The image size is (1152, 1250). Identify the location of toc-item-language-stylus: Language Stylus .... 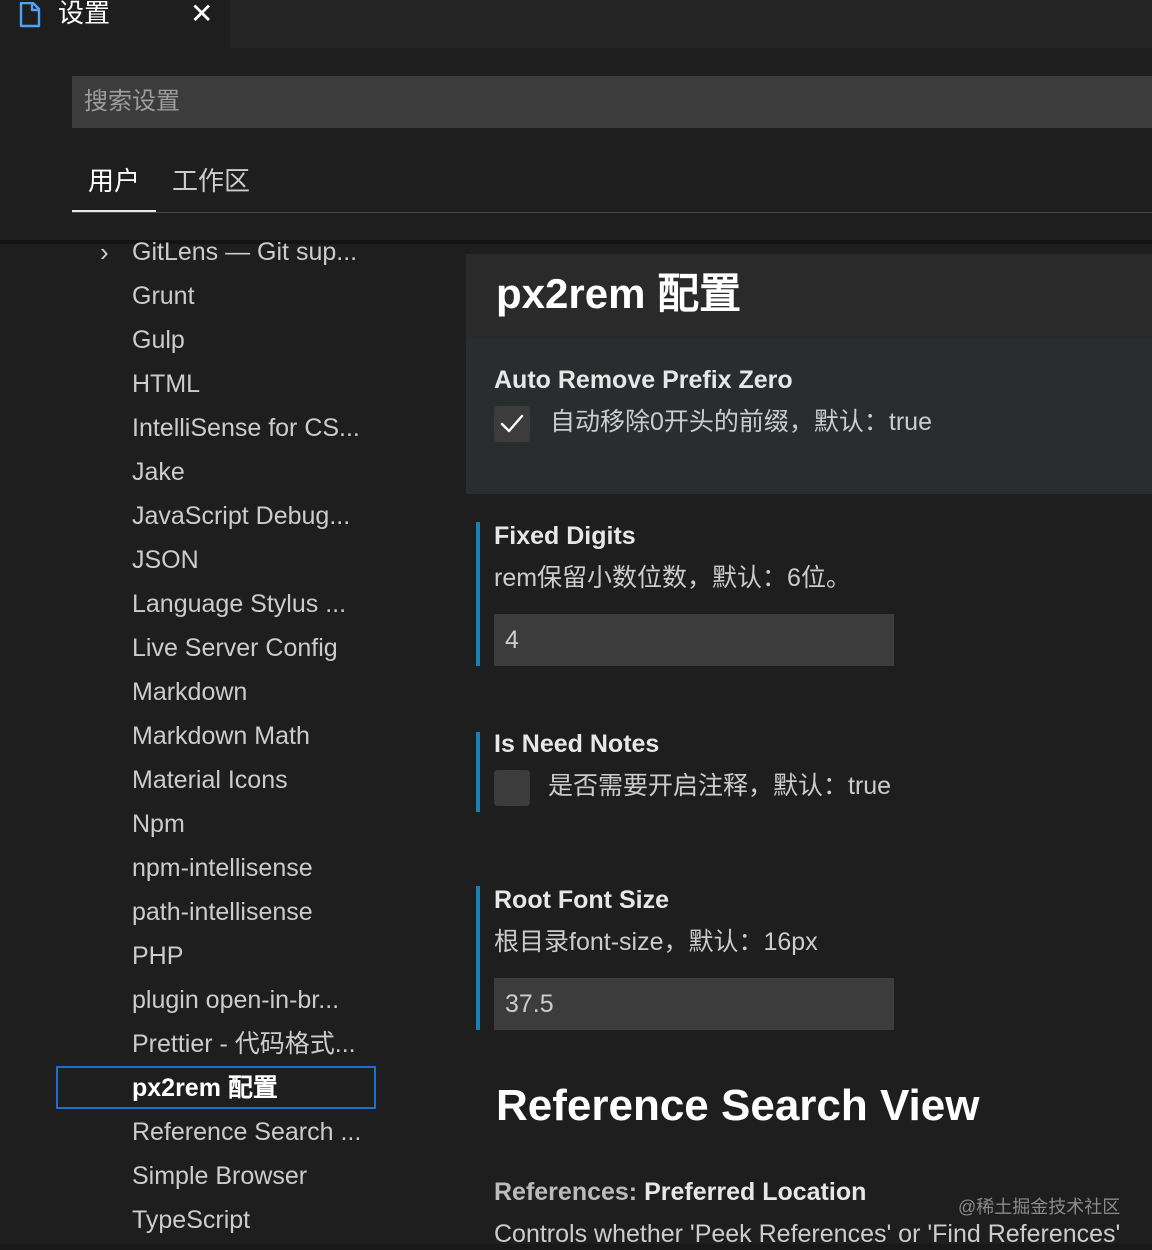
(239, 604).